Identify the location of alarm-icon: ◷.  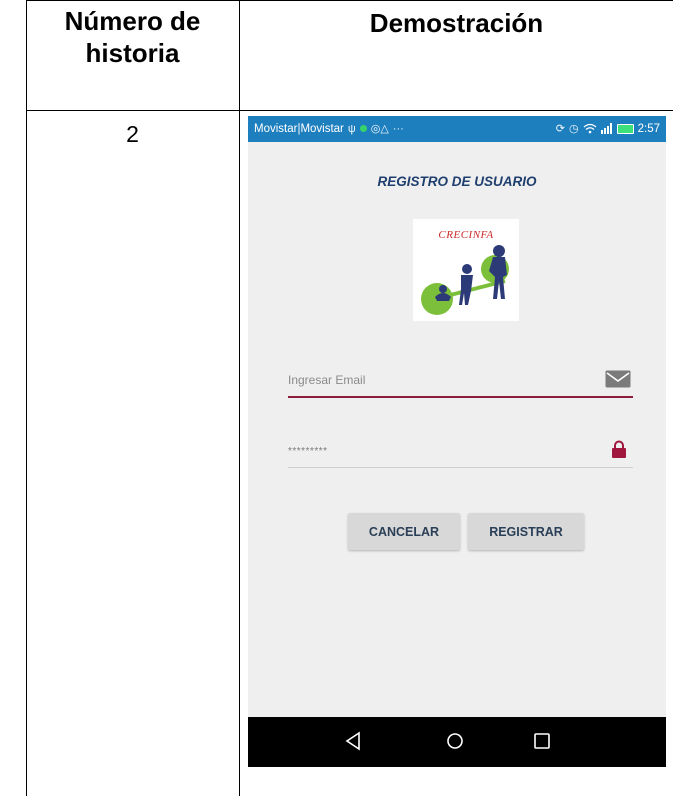
(574, 129).